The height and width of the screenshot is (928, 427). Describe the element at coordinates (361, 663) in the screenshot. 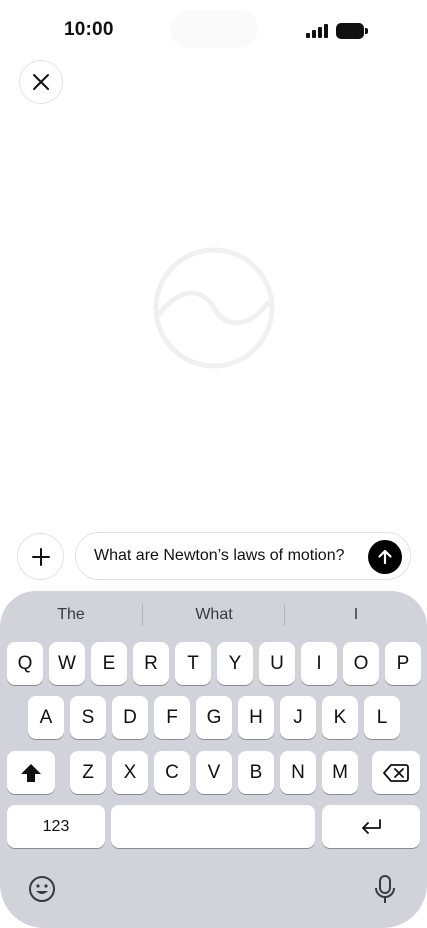

I see `key-o: O` at that location.